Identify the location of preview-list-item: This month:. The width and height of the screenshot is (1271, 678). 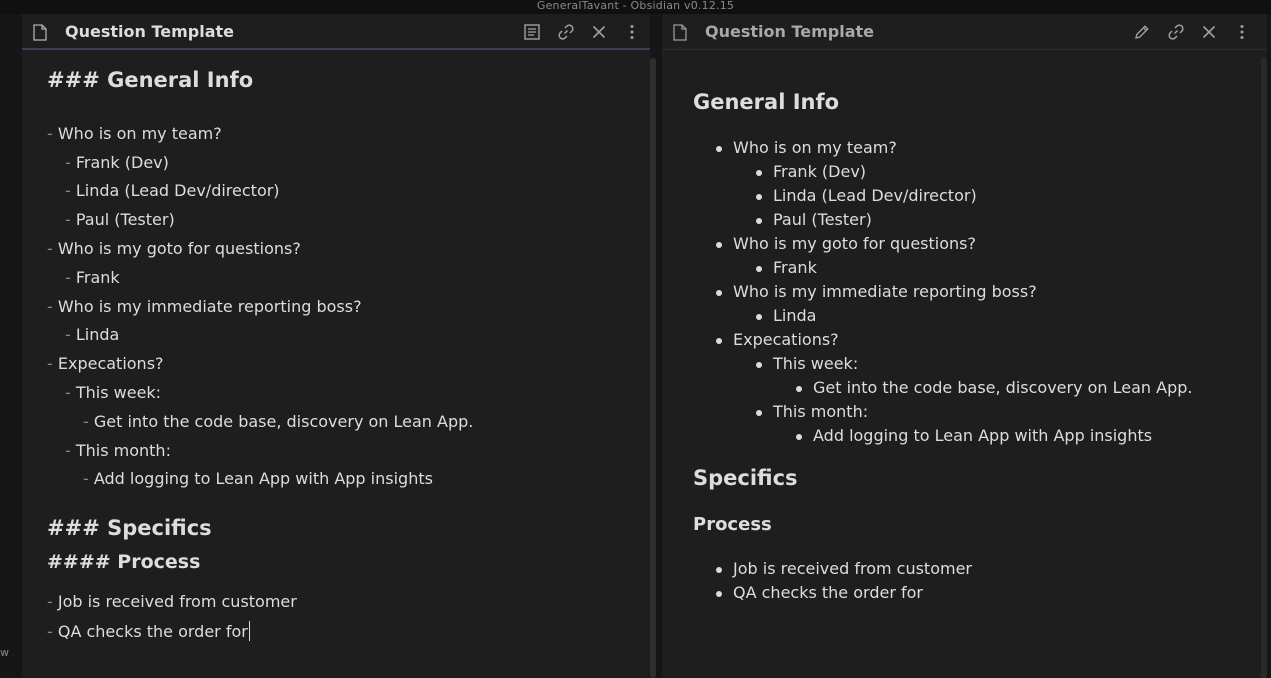
(821, 411).